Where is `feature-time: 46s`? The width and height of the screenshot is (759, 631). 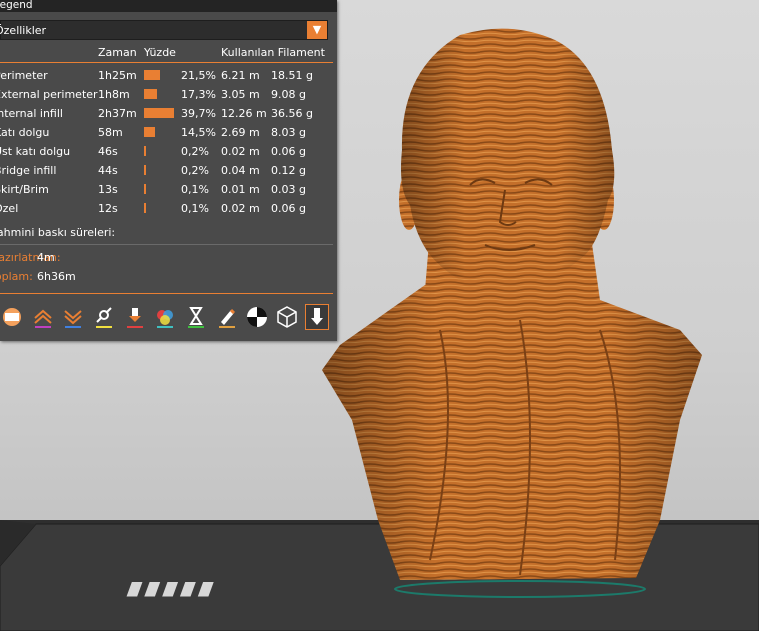 feature-time: 46s is located at coordinates (108, 151).